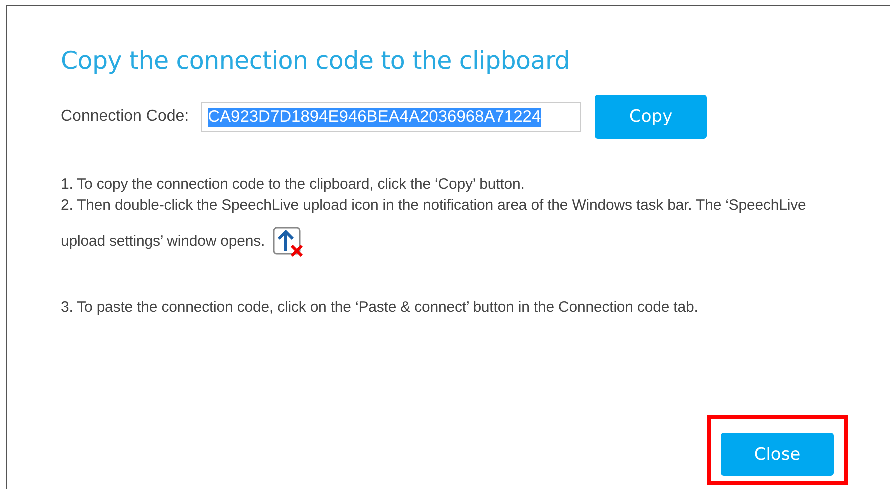 The width and height of the screenshot is (890, 489). Describe the element at coordinates (777, 454) in the screenshot. I see `close-button: Close` at that location.